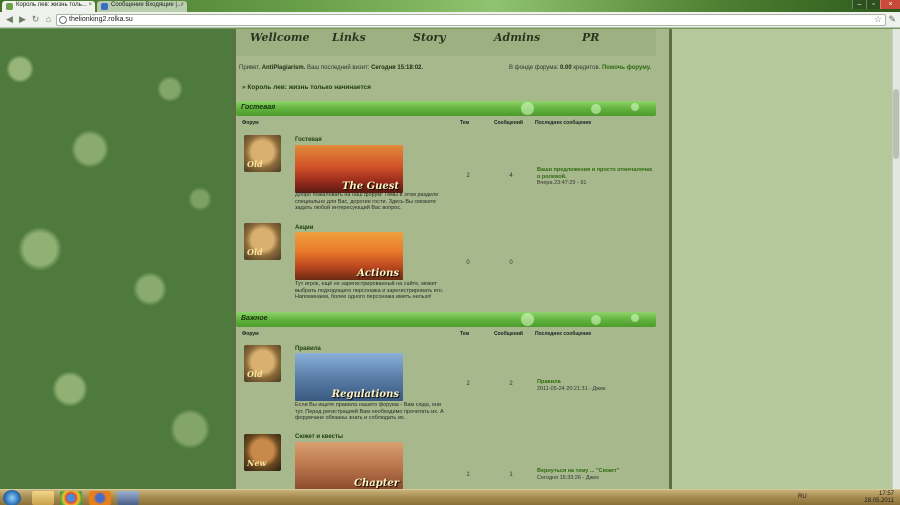 Image resolution: width=900 pixels, height=505 pixels. Describe the element at coordinates (446, 108) in the screenshot. I see `section-header: Гостевая` at that location.